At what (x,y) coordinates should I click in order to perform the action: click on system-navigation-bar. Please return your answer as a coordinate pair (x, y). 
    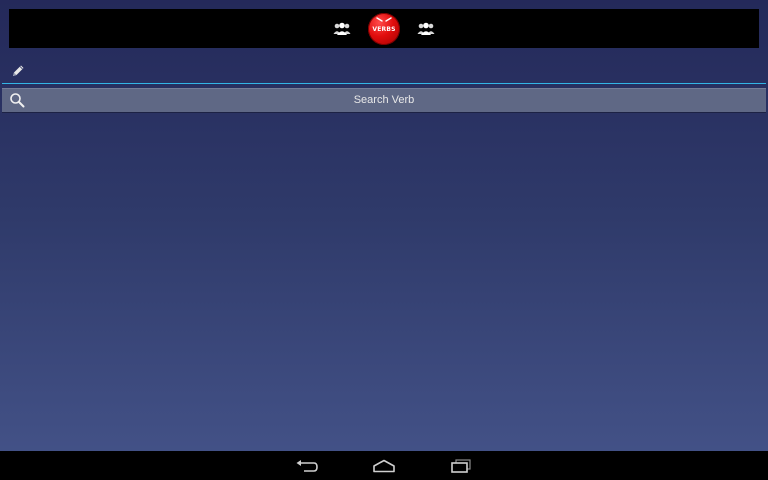
    Looking at the image, I should click on (384, 465).